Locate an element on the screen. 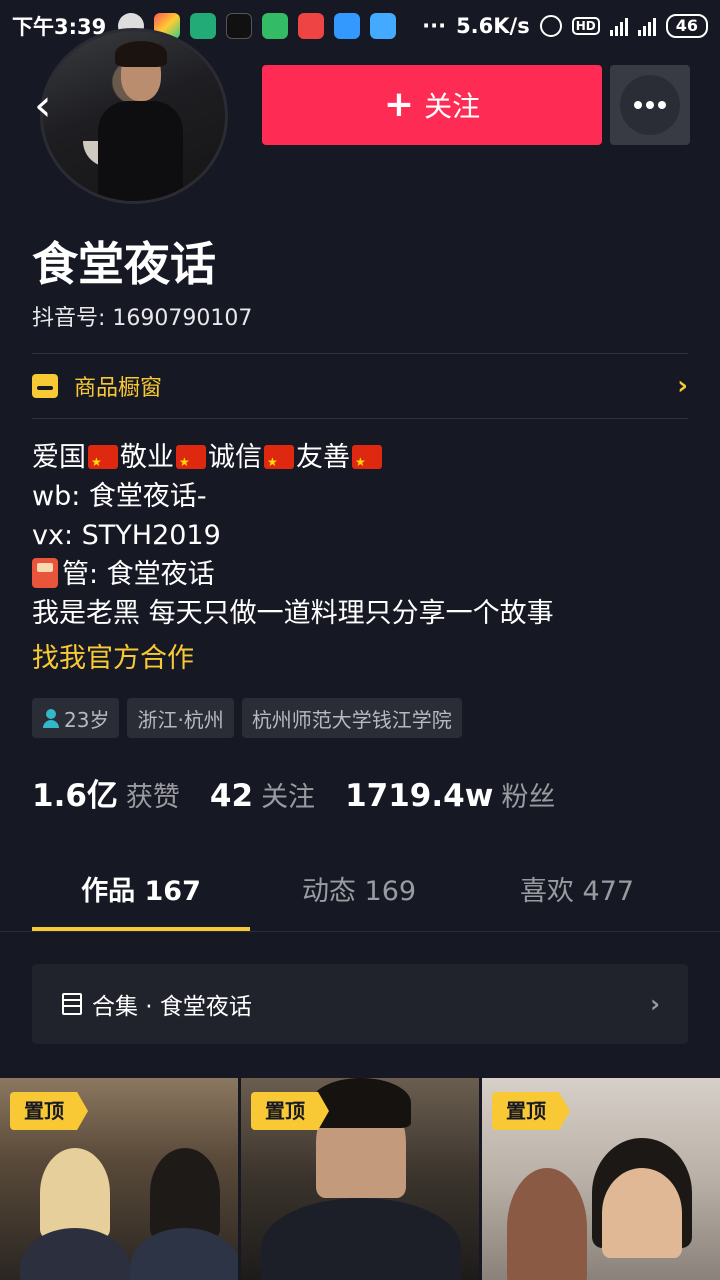 Image resolution: width=720 pixels, height=1280 pixels. follow-button: + 关注 is located at coordinates (432, 105).